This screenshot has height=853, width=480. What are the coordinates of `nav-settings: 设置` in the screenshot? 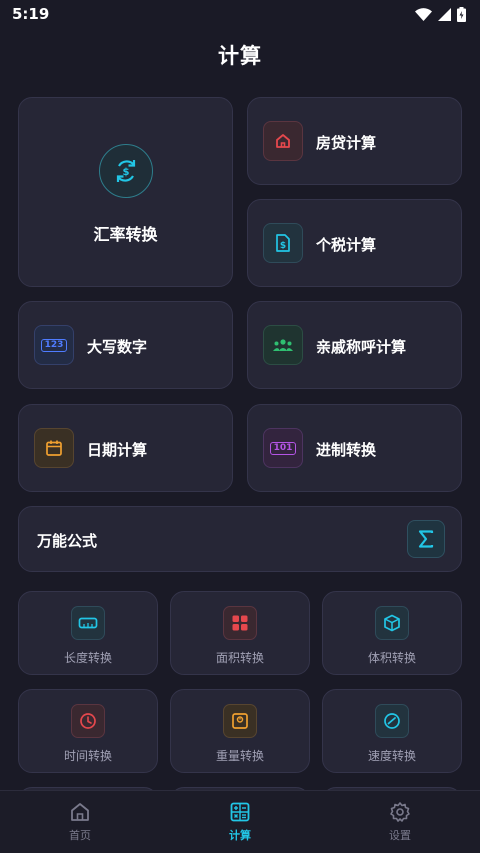 It's located at (400, 822).